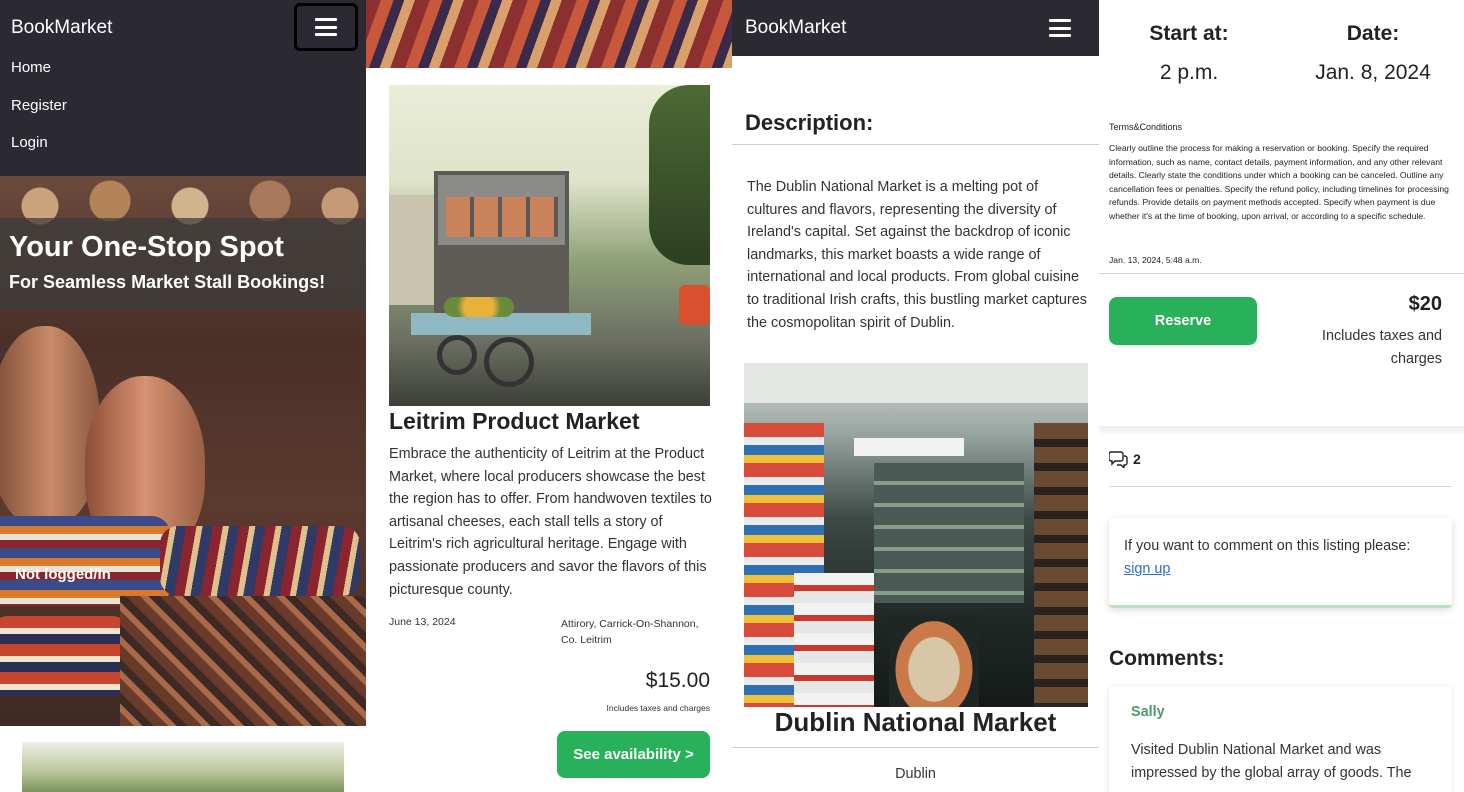  I want to click on login-status: Not logged/In, so click(63, 574).